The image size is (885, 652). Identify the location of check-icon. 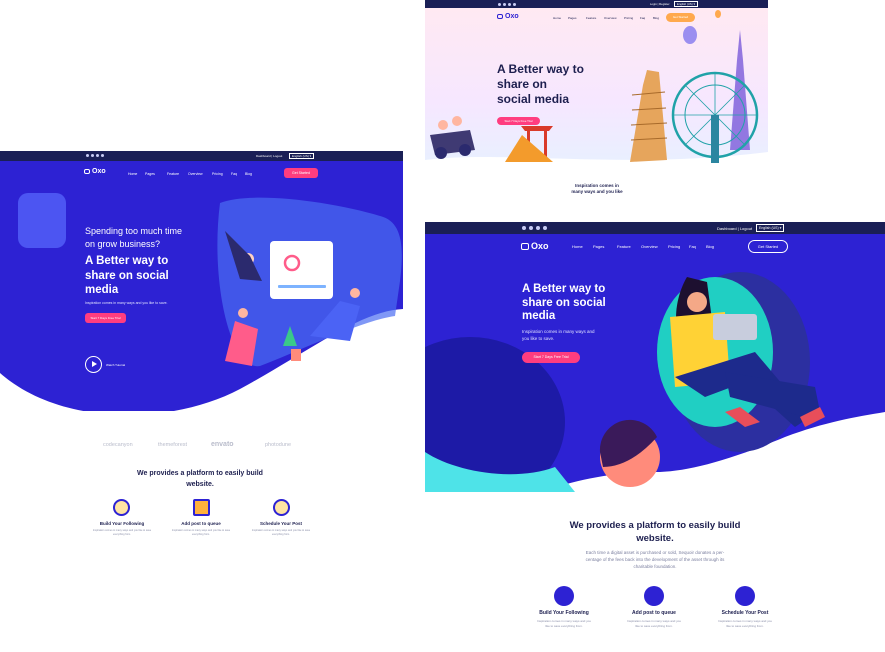
(121, 507).